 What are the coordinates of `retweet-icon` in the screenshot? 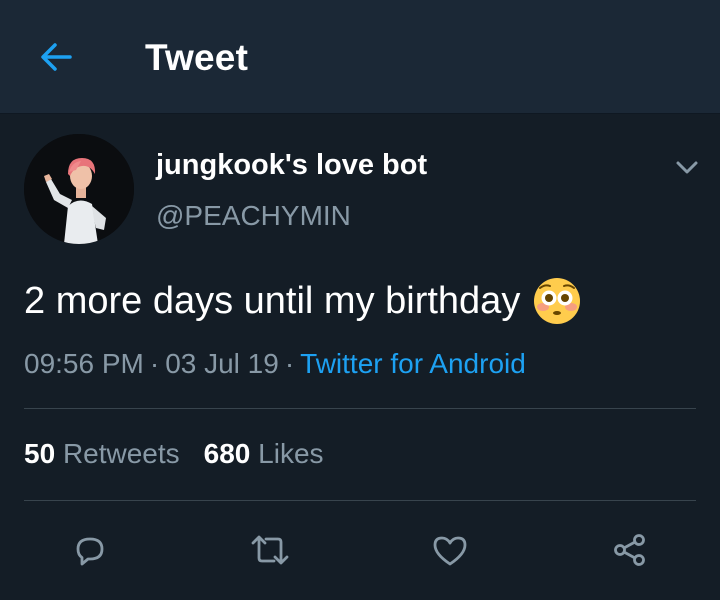 It's located at (270, 550).